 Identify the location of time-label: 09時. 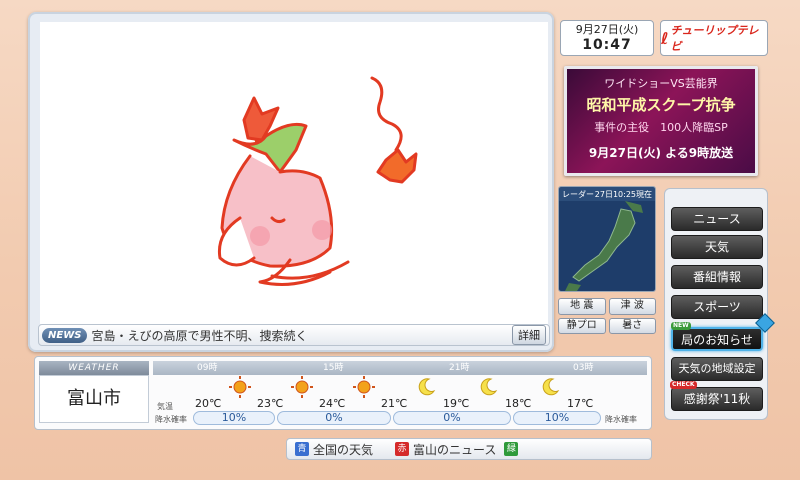
(207, 368).